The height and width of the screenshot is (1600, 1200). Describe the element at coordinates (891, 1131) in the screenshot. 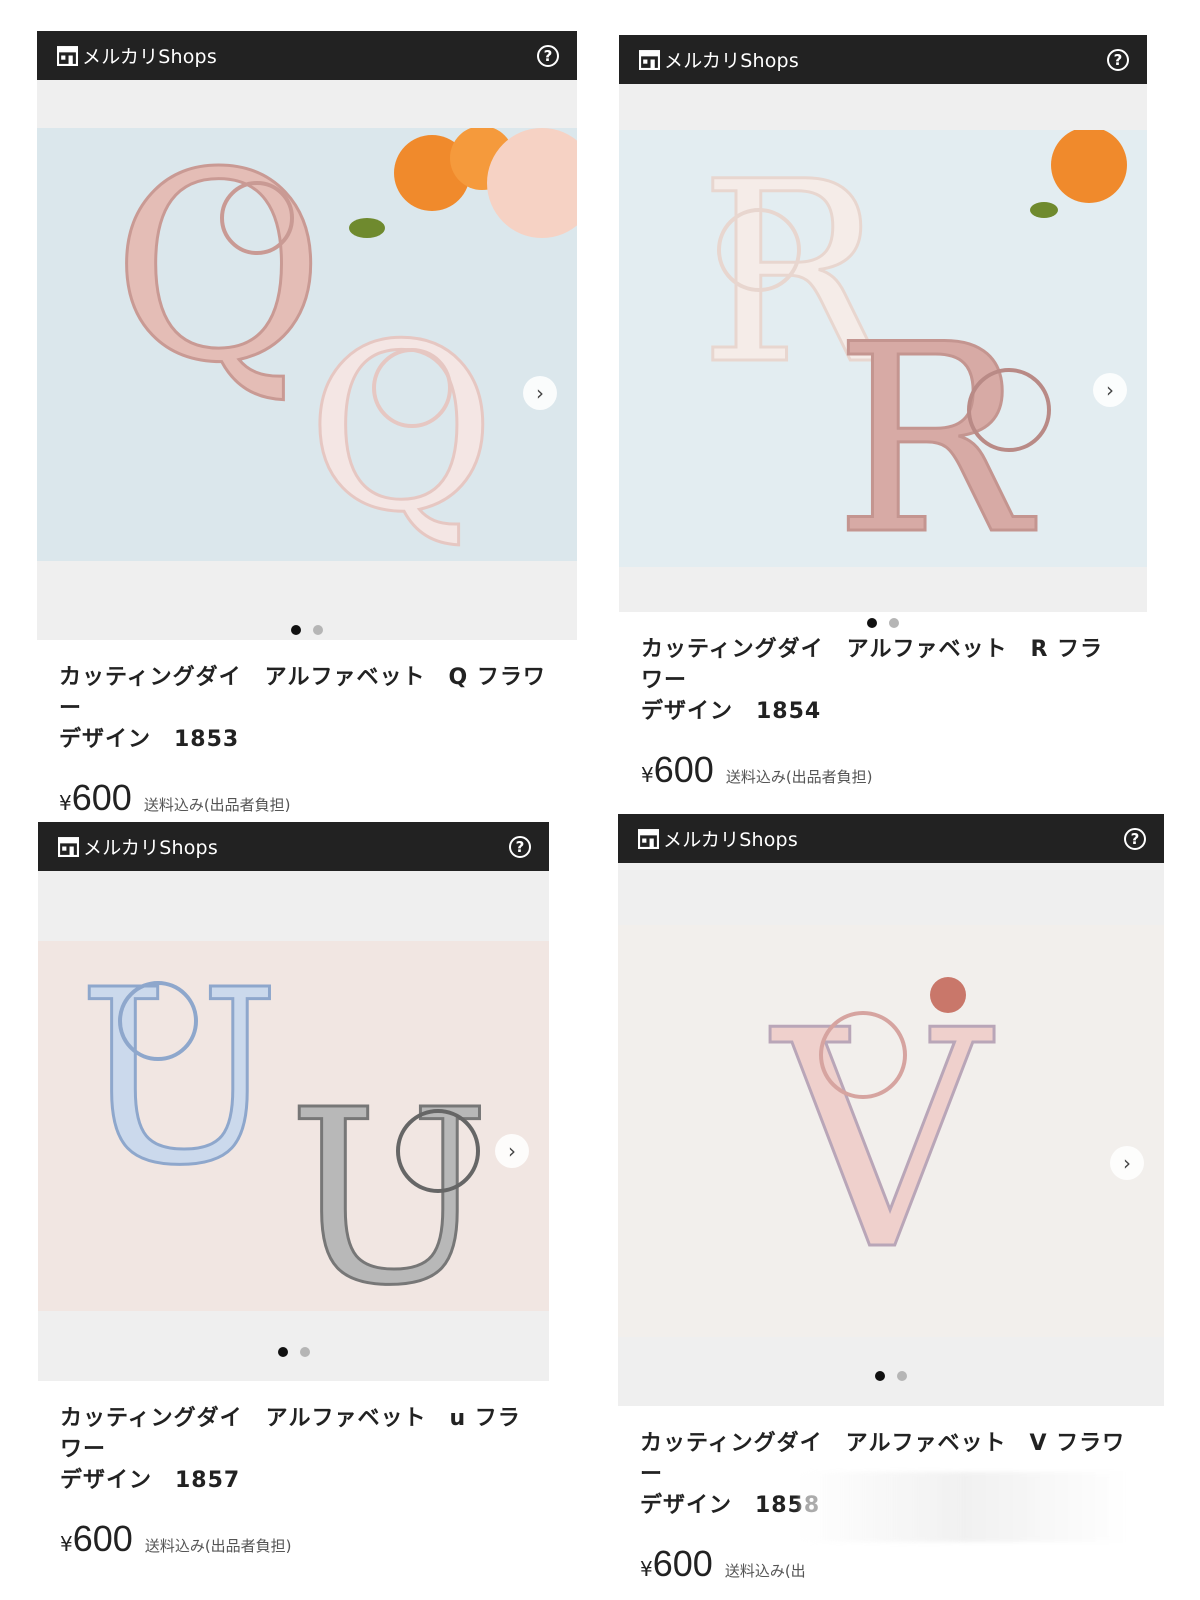

I see `product-image: V` at that location.